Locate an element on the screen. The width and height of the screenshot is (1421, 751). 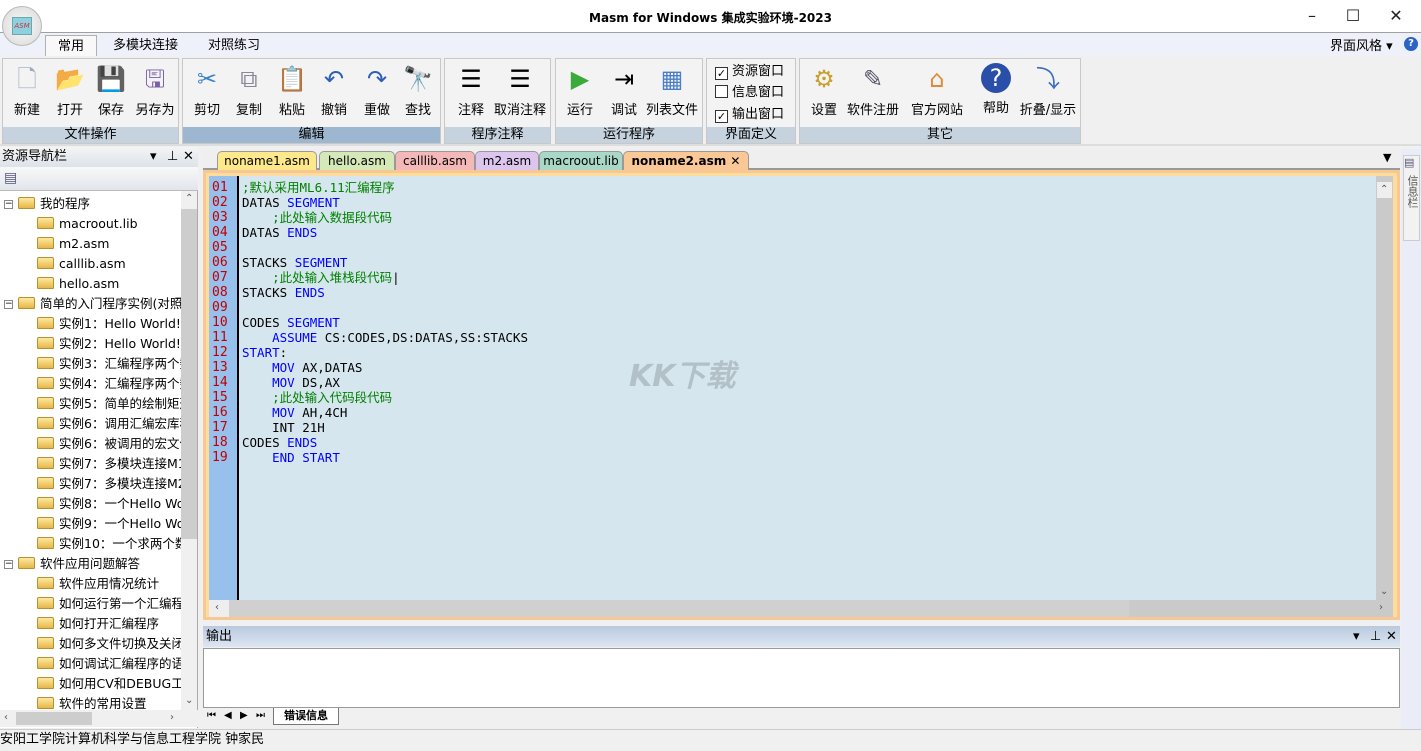
code-line: MOV AH,4CH is located at coordinates (294, 412).